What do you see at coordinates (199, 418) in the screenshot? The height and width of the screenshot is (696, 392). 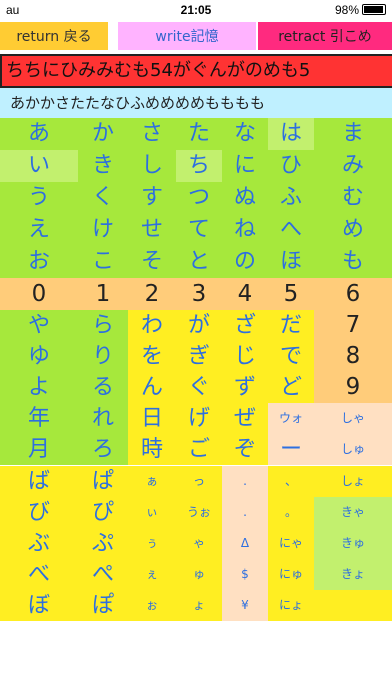 I see `lower-key: げ` at bounding box center [199, 418].